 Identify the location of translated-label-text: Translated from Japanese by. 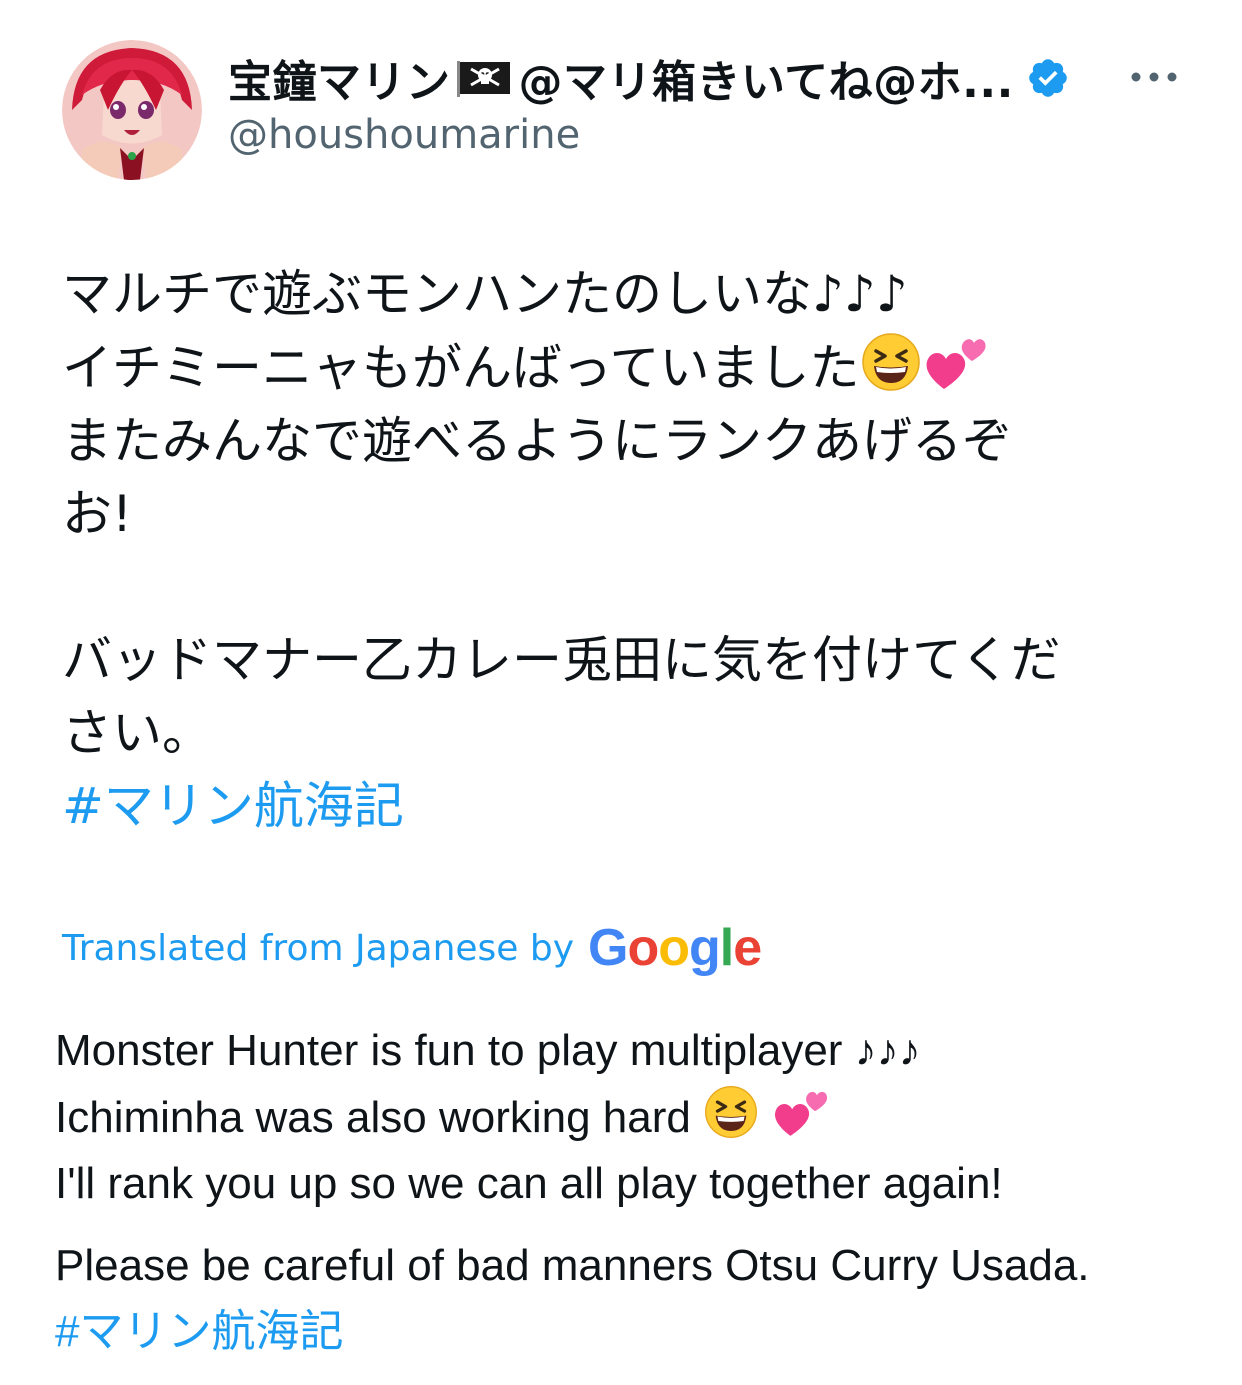
(318, 948).